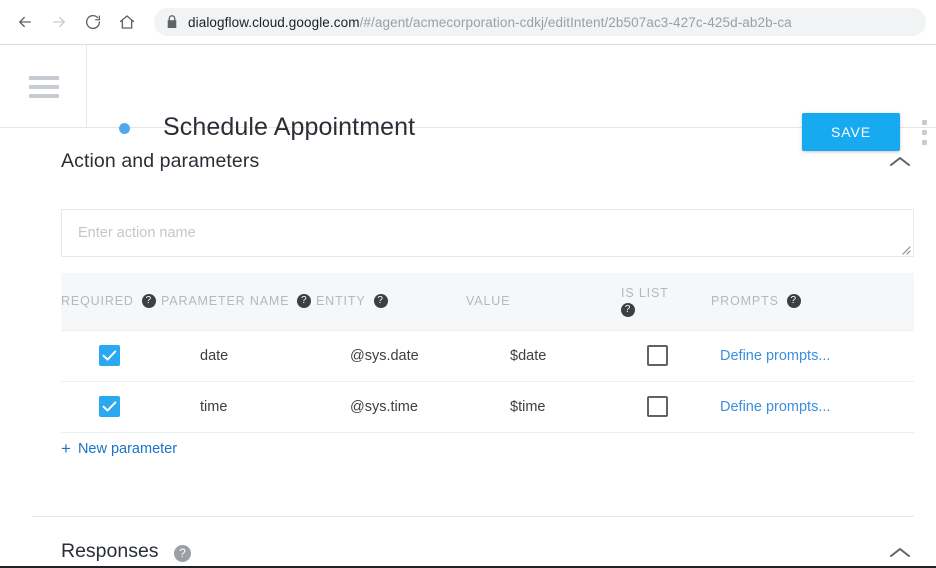 The width and height of the screenshot is (936, 568). I want to click on section-header: Action and parameters, so click(468, 162).